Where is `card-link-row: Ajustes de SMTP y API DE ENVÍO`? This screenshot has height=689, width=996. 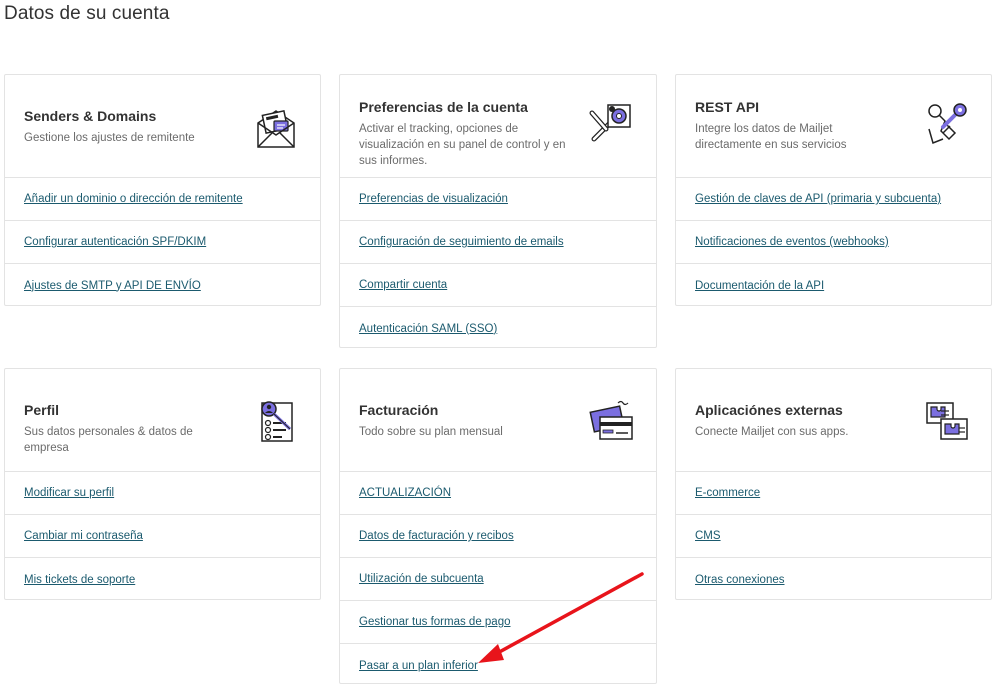 card-link-row: Ajustes de SMTP y API DE ENVÍO is located at coordinates (162, 285).